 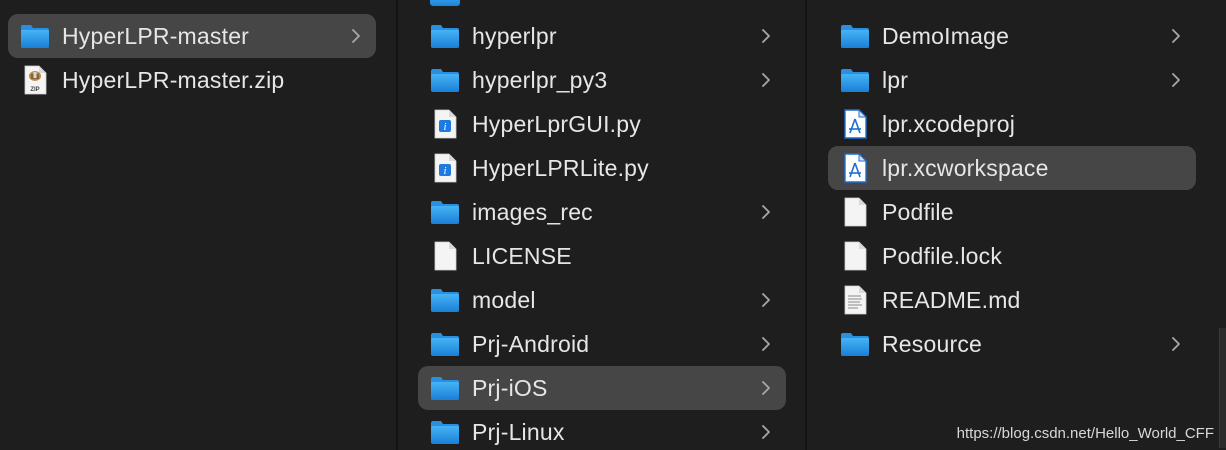 I want to click on file-row: LICENSE, so click(x=602, y=256).